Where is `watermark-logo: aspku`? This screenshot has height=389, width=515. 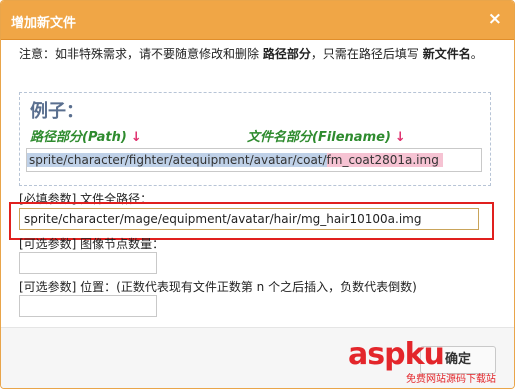 watermark-logo: aspku is located at coordinates (396, 354).